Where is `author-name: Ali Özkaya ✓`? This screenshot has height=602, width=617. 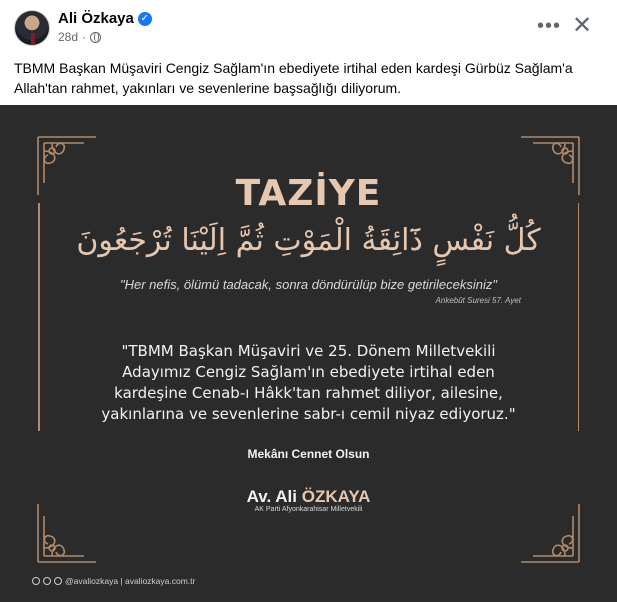
author-name: Ali Özkaya ✓ is located at coordinates (105, 18).